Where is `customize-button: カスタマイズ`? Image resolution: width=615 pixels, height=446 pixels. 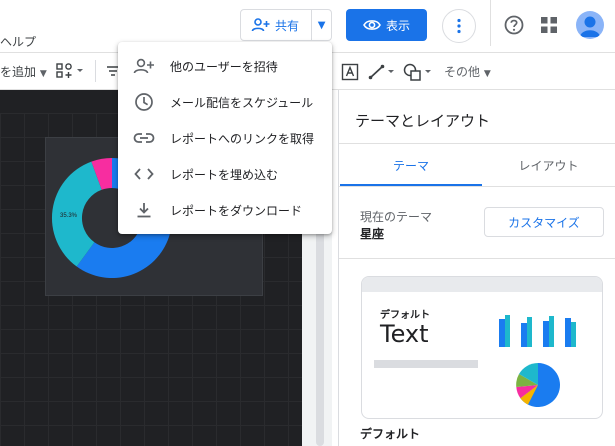
customize-button: カスタマイズ is located at coordinates (544, 222).